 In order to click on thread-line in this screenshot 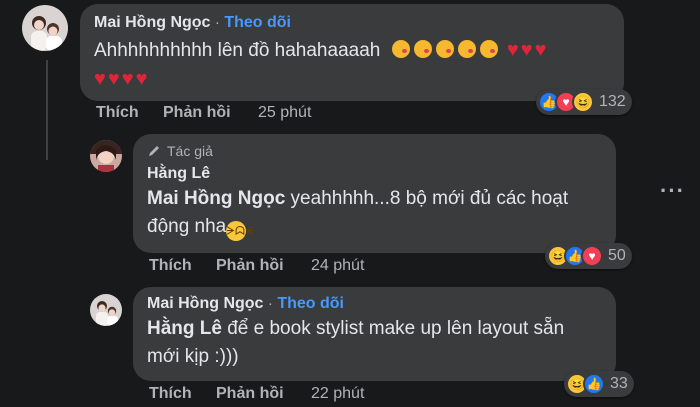, I will do `click(47, 110)`.